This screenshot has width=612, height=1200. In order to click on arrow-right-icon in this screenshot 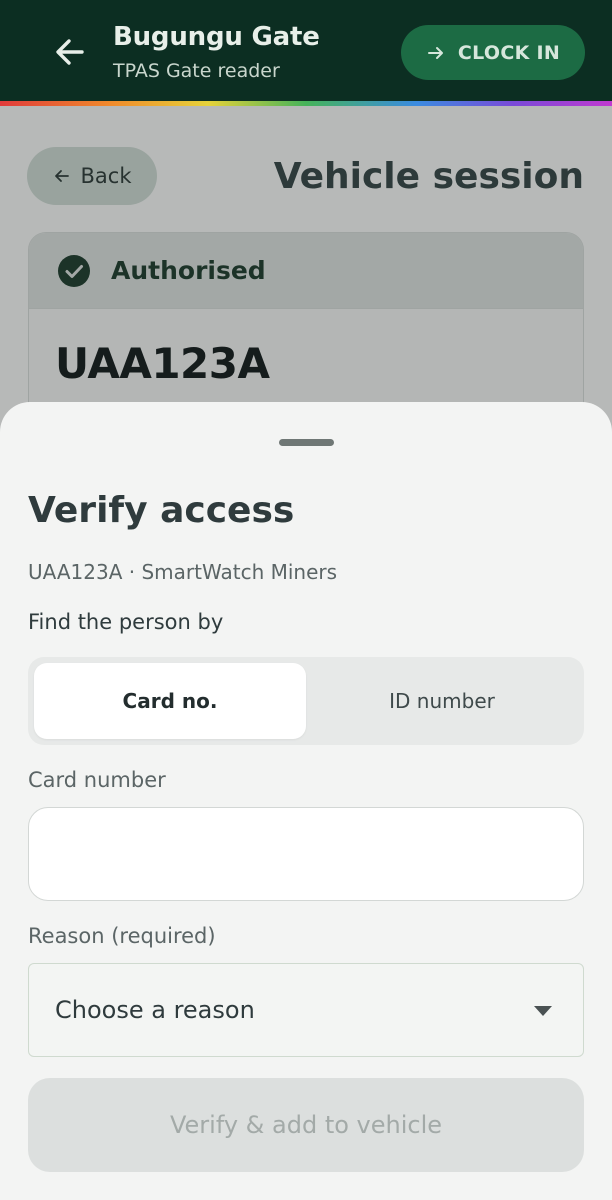, I will do `click(435, 52)`.